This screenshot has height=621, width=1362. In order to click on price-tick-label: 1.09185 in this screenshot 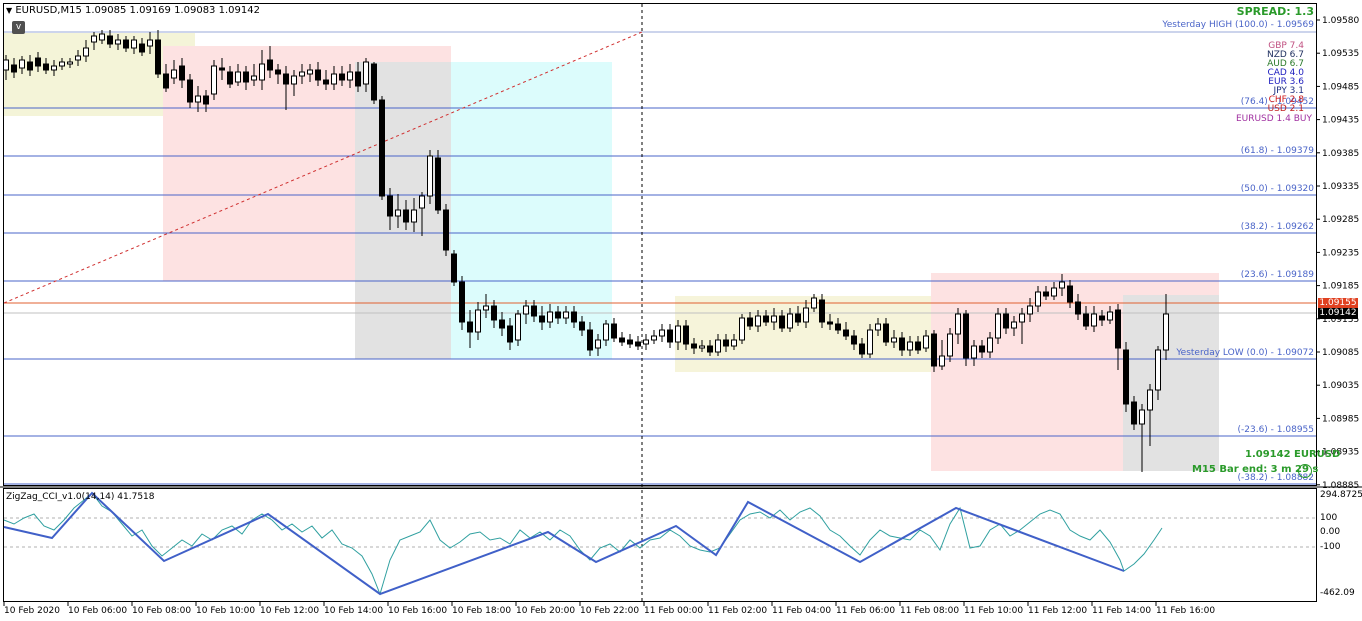, I will do `click(1340, 287)`.